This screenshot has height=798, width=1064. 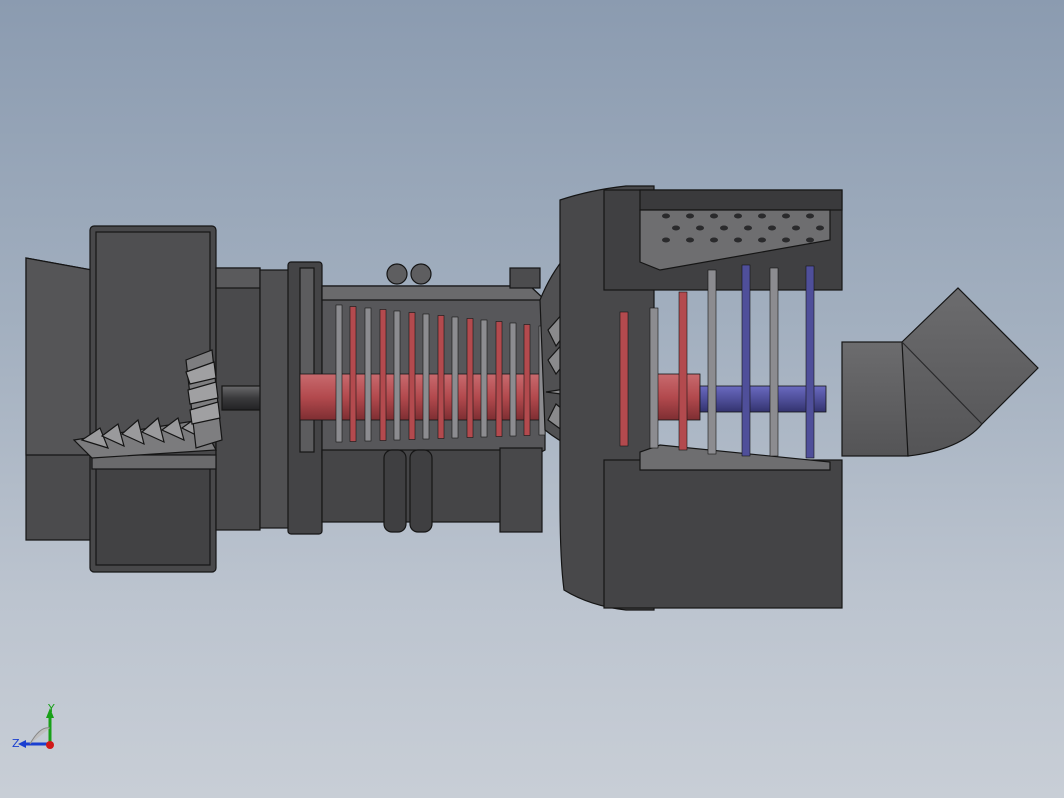 What do you see at coordinates (33, 726) in the screenshot?
I see `axis-triad: Y Z` at bounding box center [33, 726].